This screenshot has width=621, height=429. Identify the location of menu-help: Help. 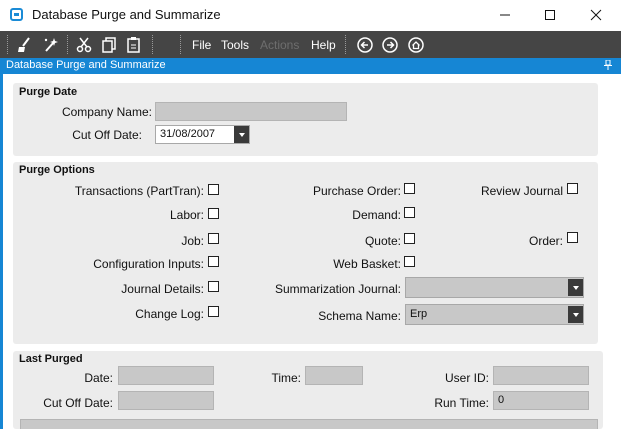
(323, 45).